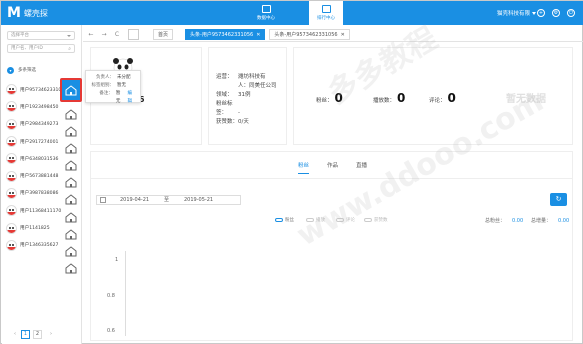 This screenshot has height=344, width=583. Describe the element at coordinates (266, 13) in the screenshot. I see `nav-data-center: 数据中心` at that location.